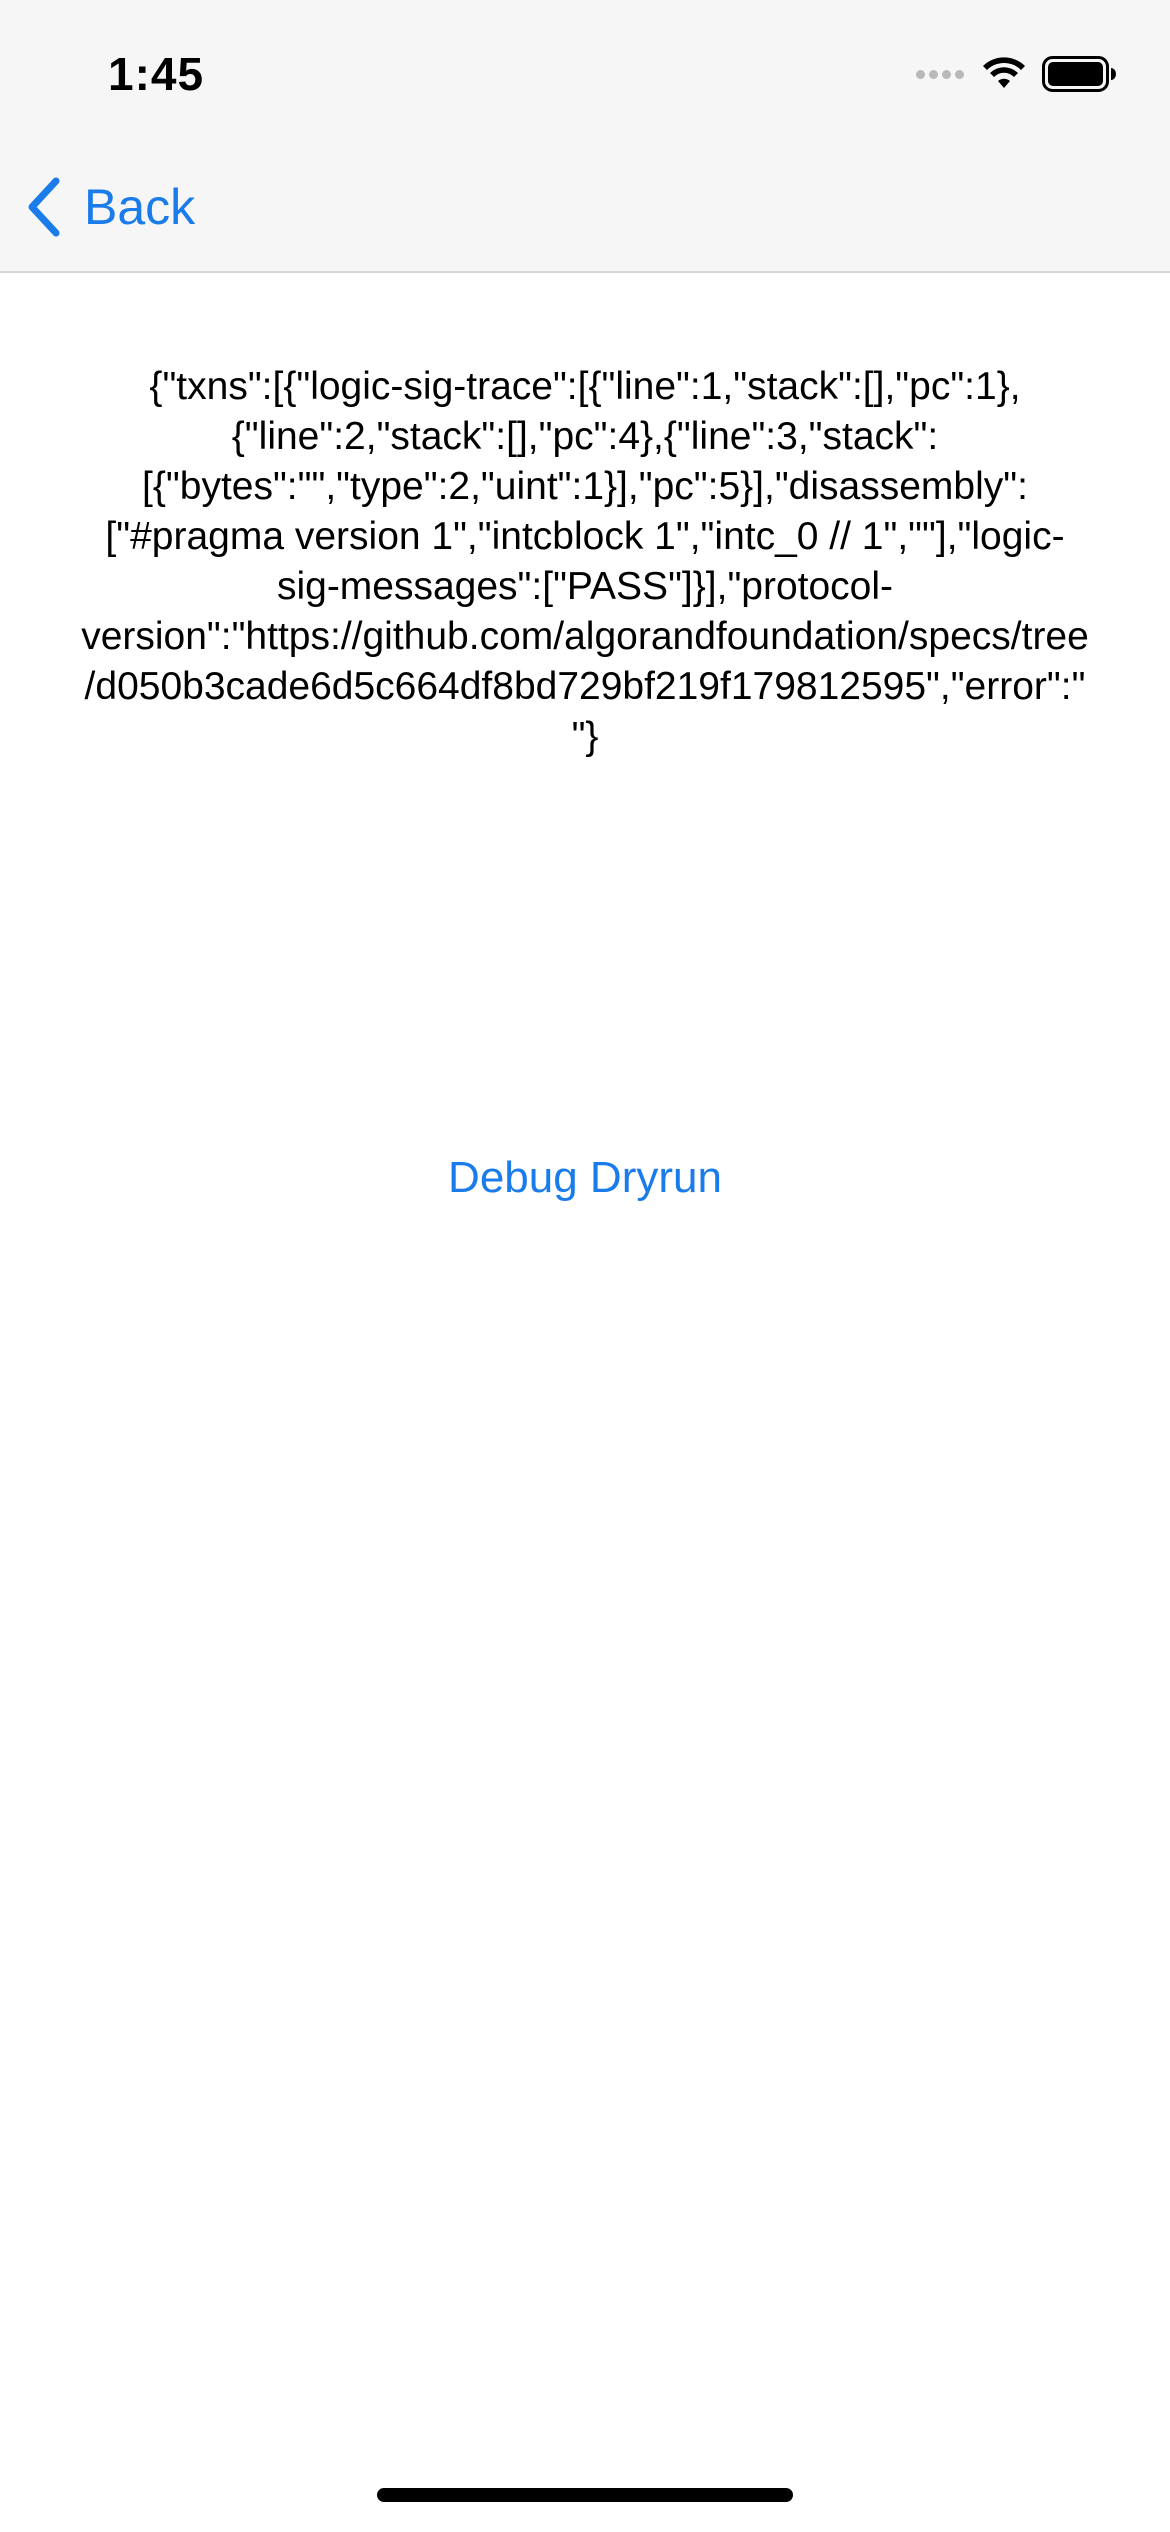 Image resolution: width=1170 pixels, height=2532 pixels. I want to click on back-button: Back, so click(109, 207).